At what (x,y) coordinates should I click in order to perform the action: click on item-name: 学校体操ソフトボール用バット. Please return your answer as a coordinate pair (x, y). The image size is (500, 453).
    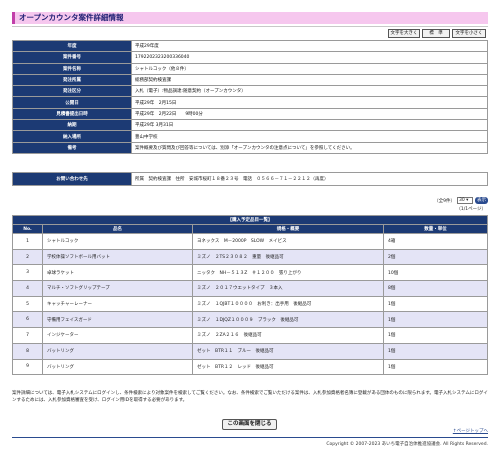
    Looking at the image, I should click on (117, 257).